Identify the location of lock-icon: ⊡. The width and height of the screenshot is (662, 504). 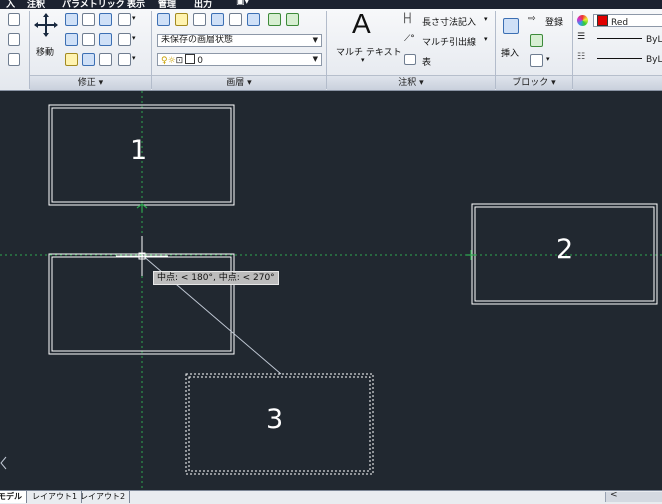
(179, 61).